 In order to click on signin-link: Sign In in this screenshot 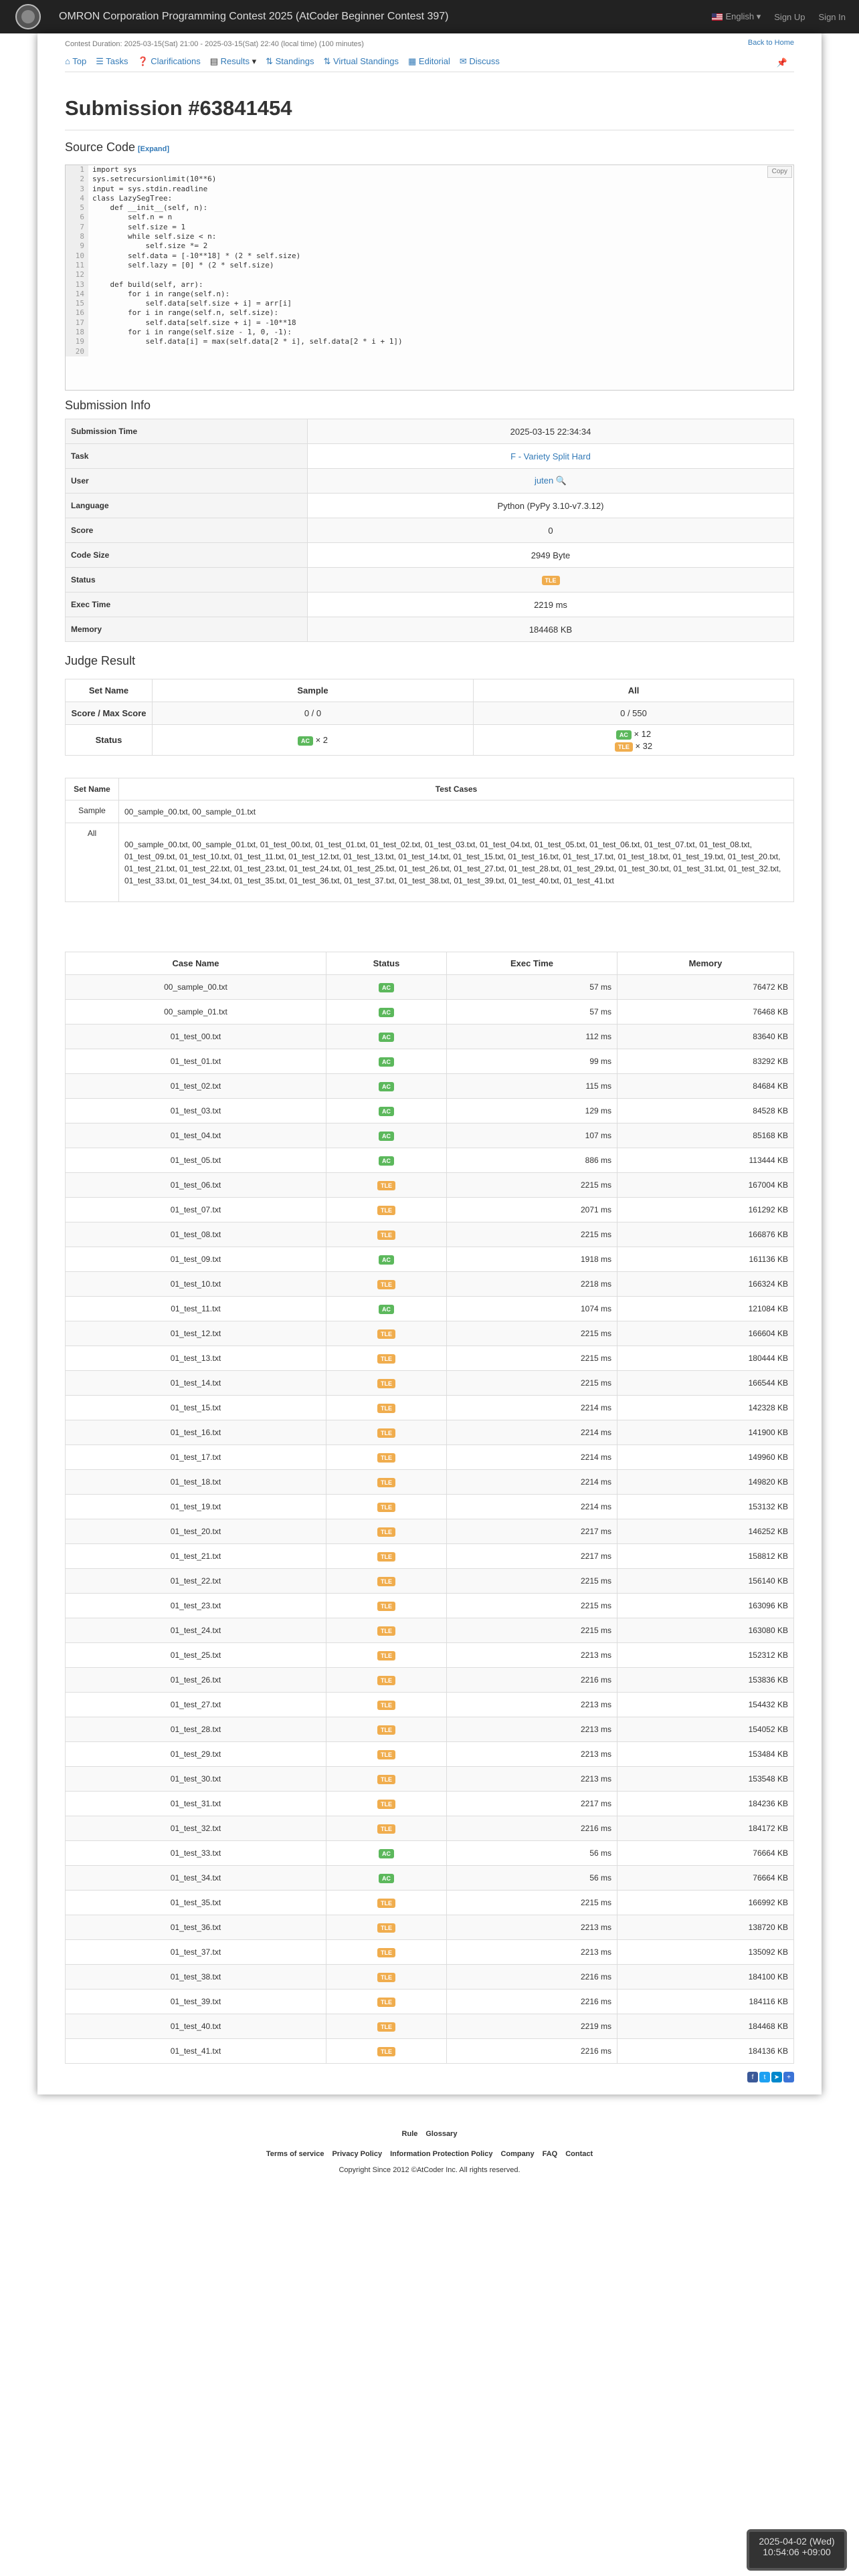, I will do `click(833, 17)`.